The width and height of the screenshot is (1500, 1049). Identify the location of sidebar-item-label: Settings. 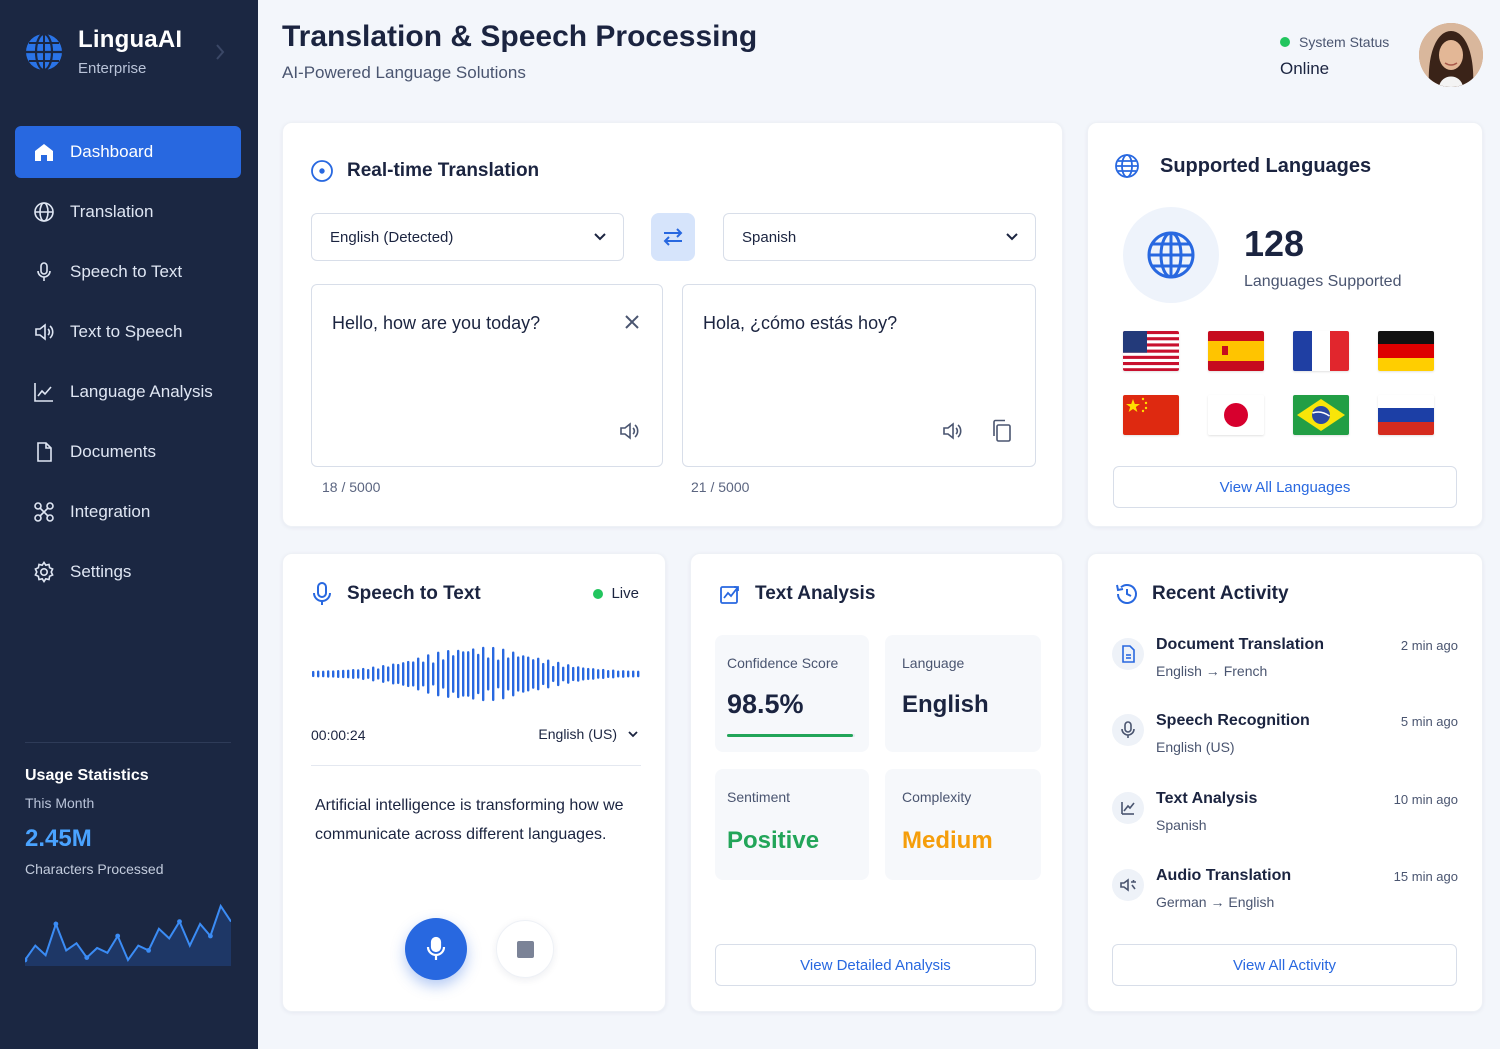
(101, 571).